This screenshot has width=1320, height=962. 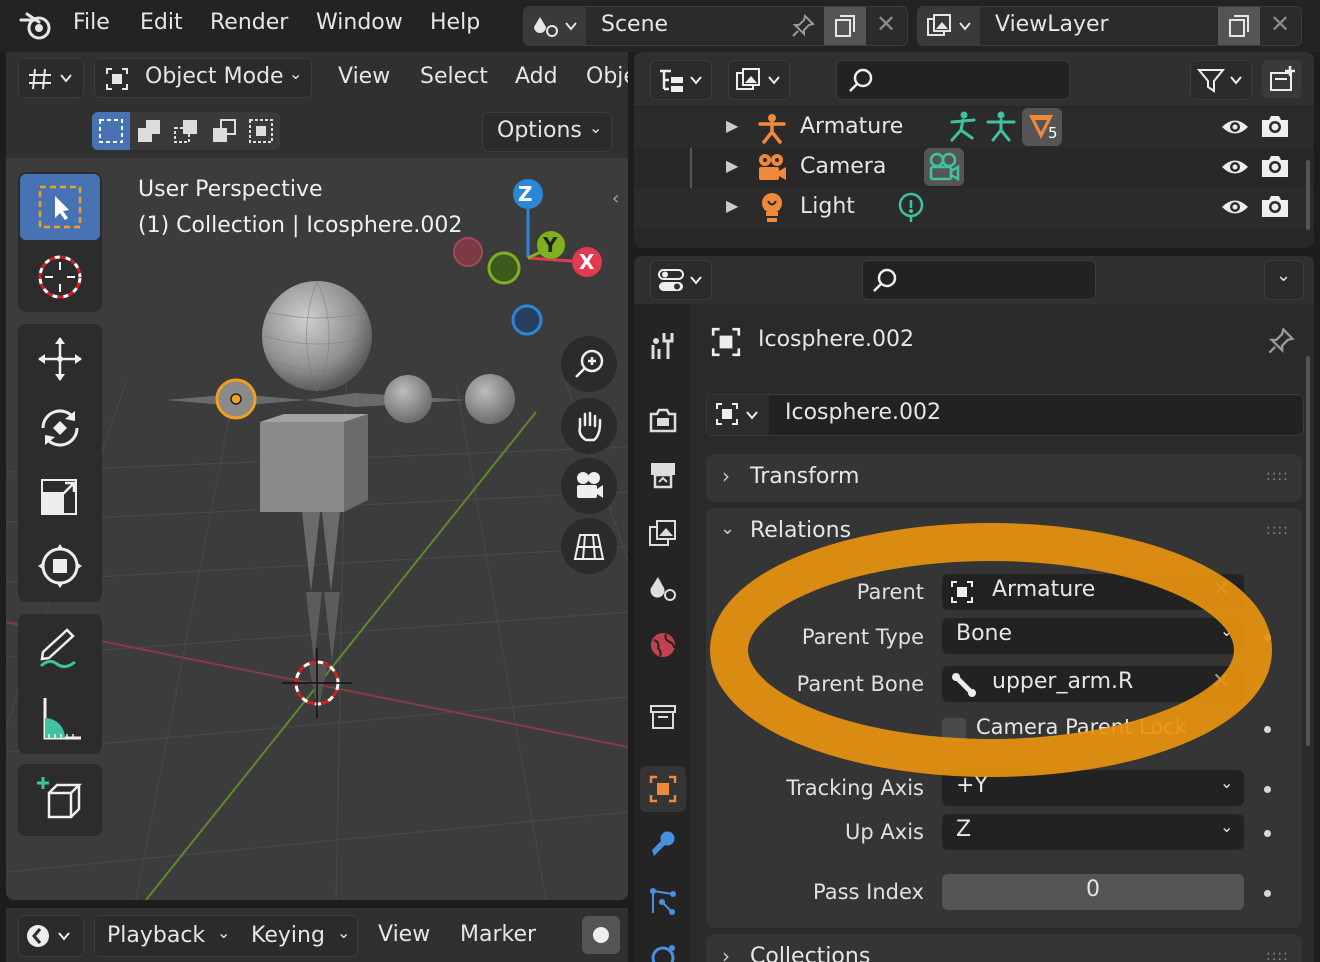 I want to click on pan-button, so click(x=589, y=426).